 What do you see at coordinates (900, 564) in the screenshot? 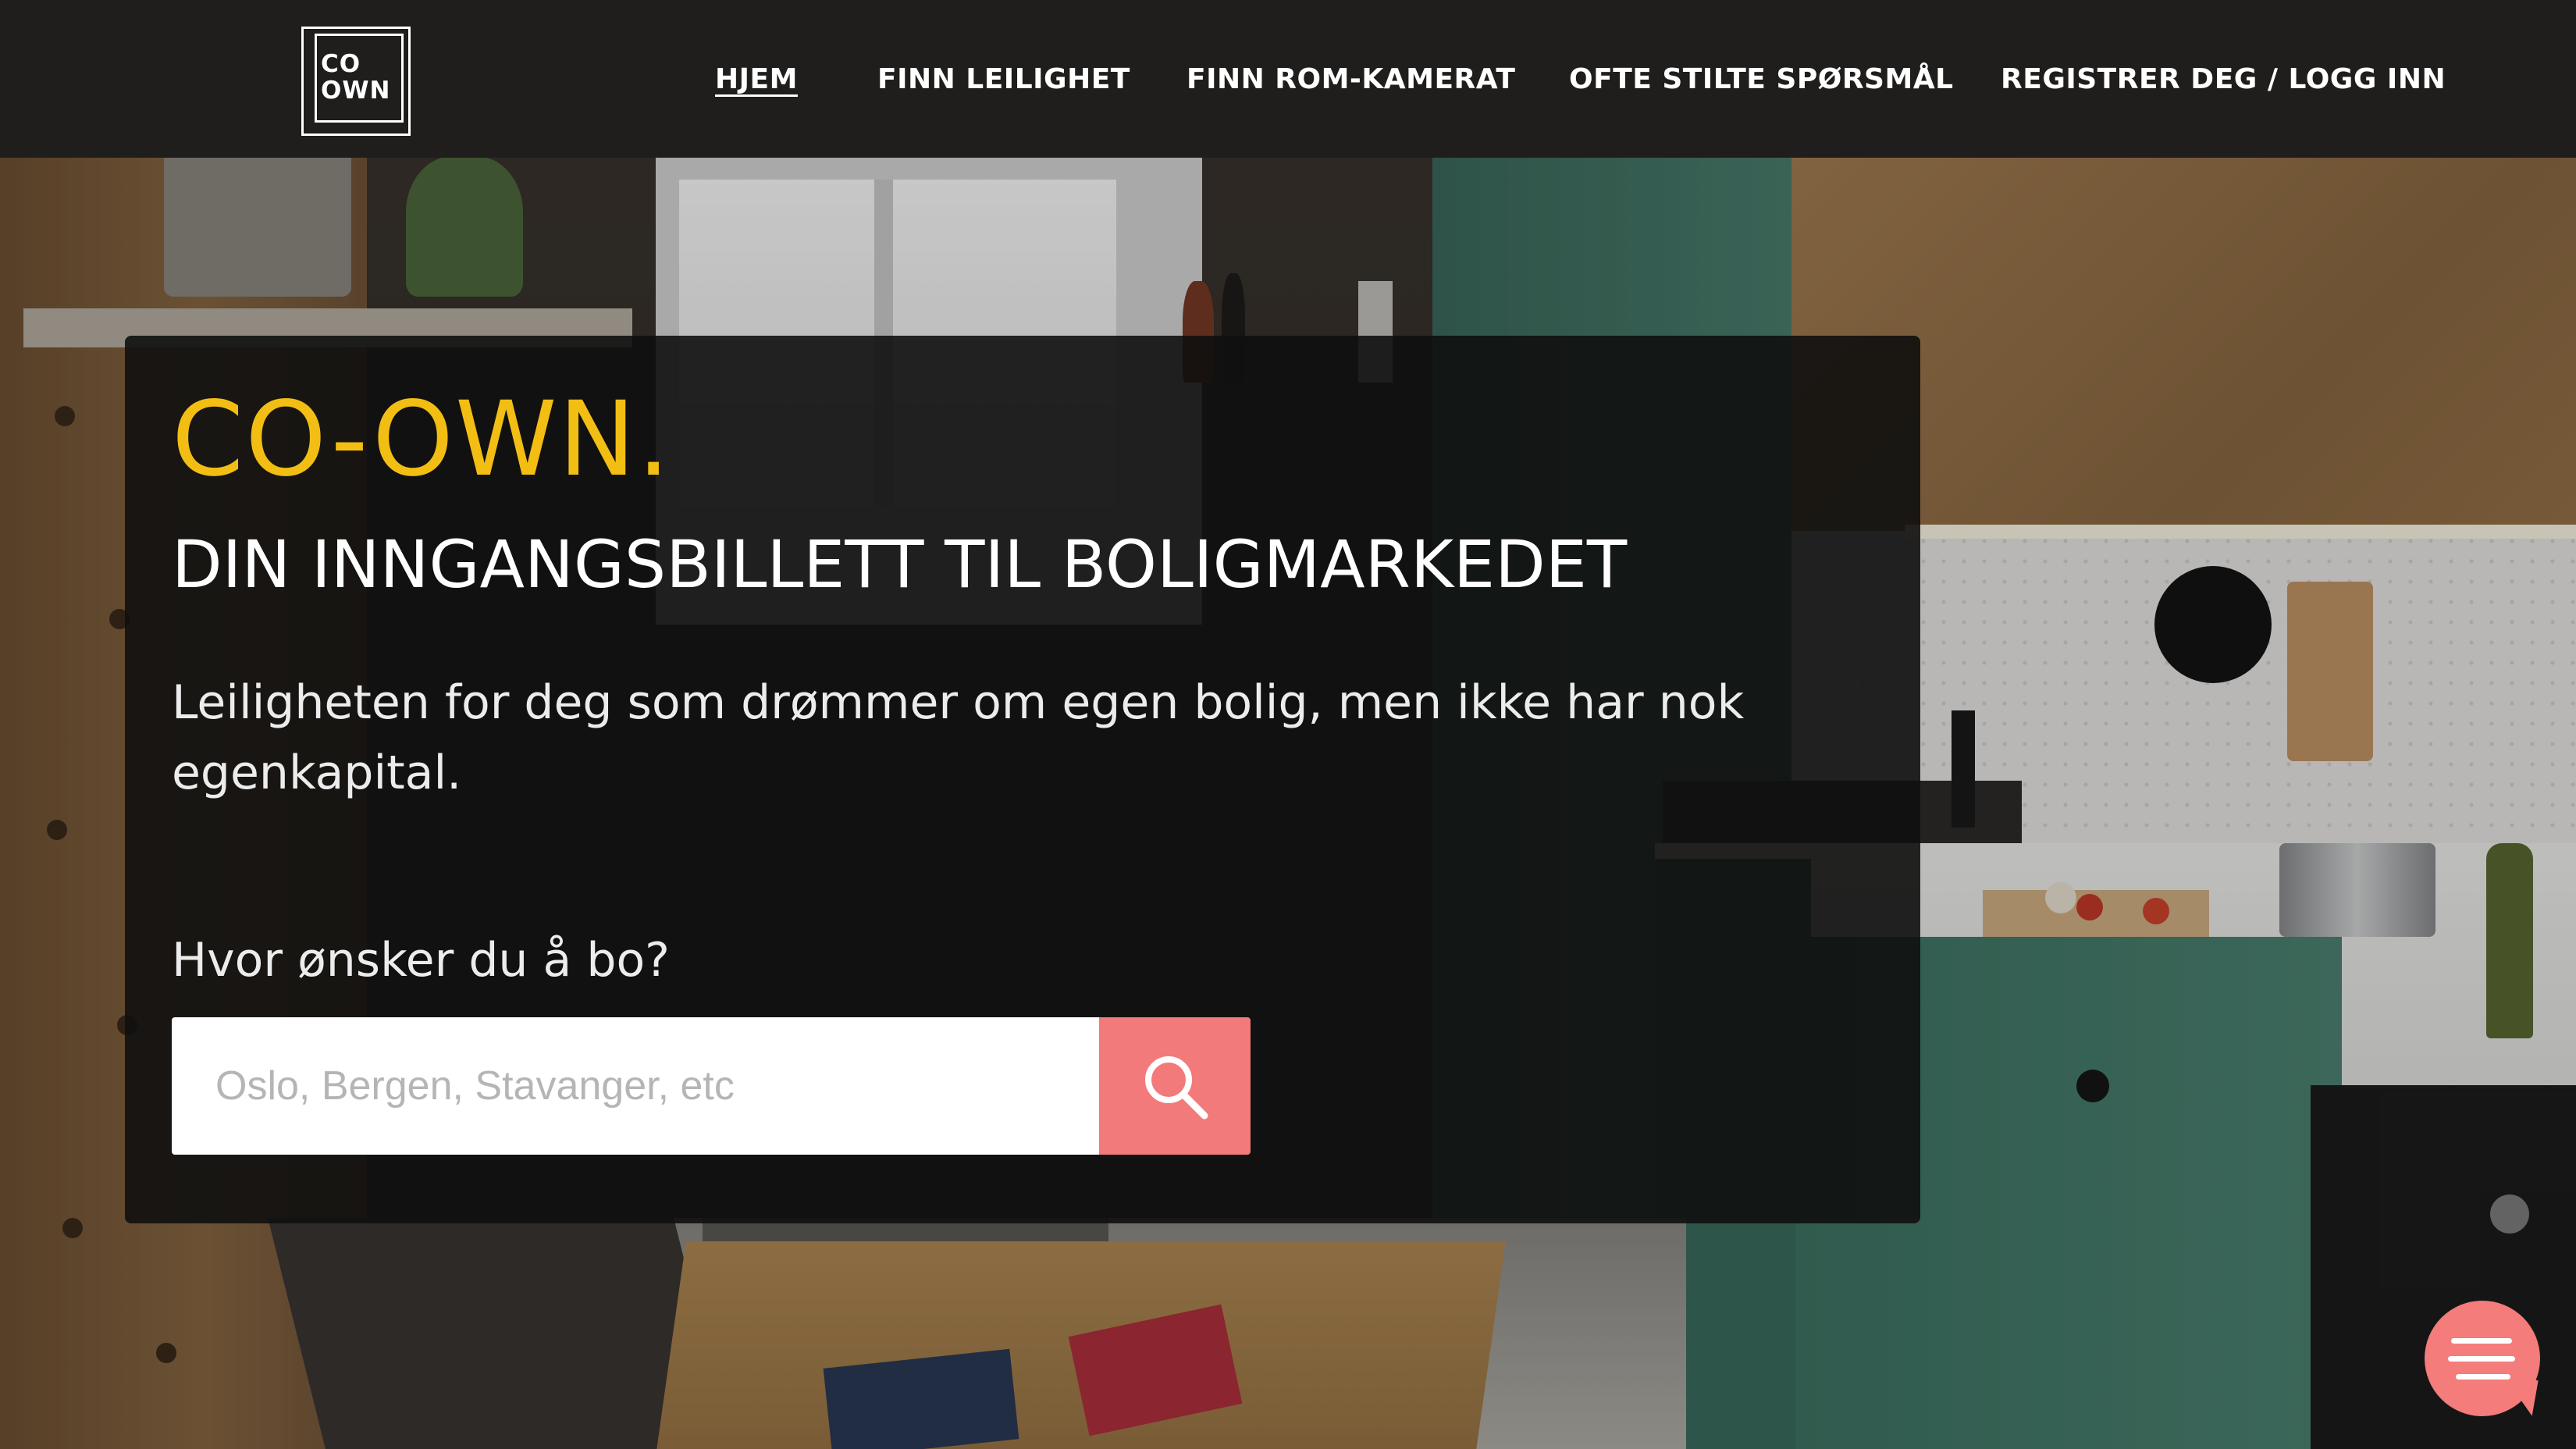
I see `hero-subtitle: DIN INNGANGSBILLETT TIL BOLIGMARKEDET` at bounding box center [900, 564].